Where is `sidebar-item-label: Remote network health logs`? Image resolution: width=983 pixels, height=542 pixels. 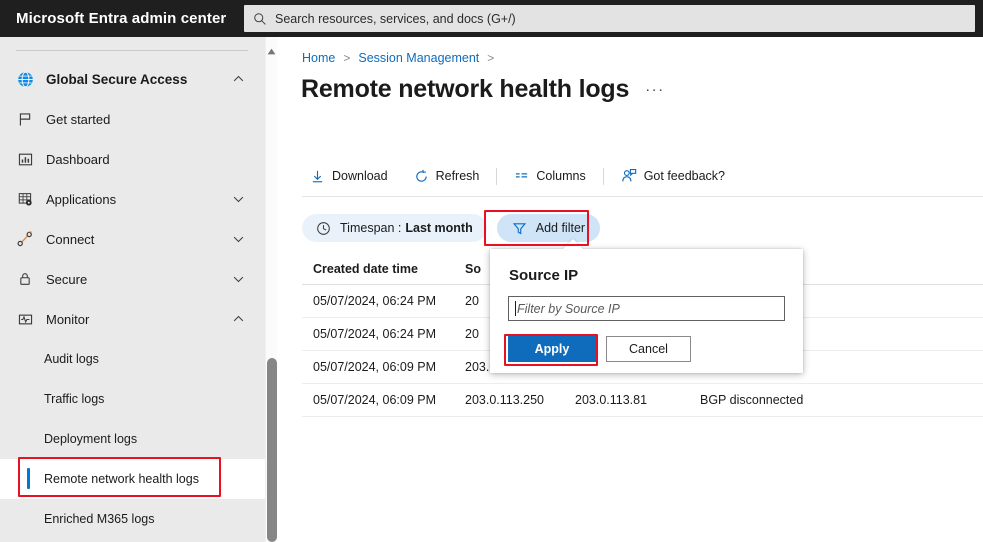 sidebar-item-label: Remote network health logs is located at coordinates (121, 479).